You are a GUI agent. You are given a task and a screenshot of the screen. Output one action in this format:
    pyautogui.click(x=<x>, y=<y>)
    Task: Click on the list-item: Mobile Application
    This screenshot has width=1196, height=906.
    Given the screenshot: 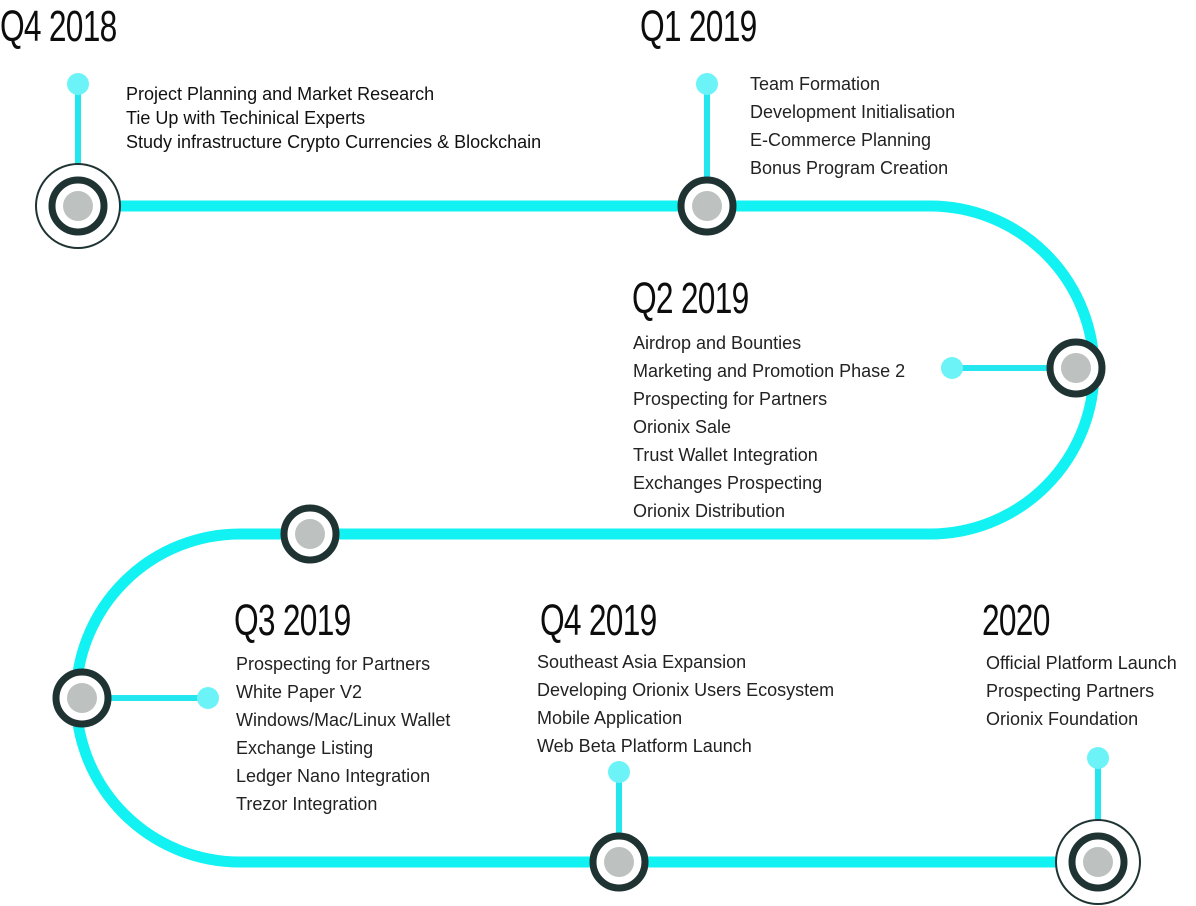 What is the action you would take?
    pyautogui.click(x=610, y=718)
    